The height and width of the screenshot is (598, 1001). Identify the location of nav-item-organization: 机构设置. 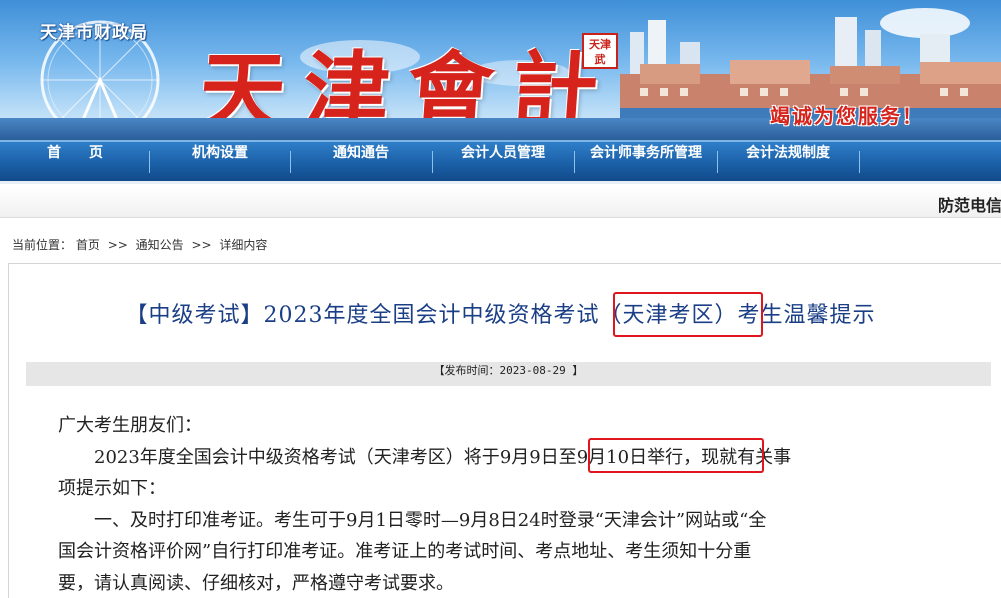
(220, 161).